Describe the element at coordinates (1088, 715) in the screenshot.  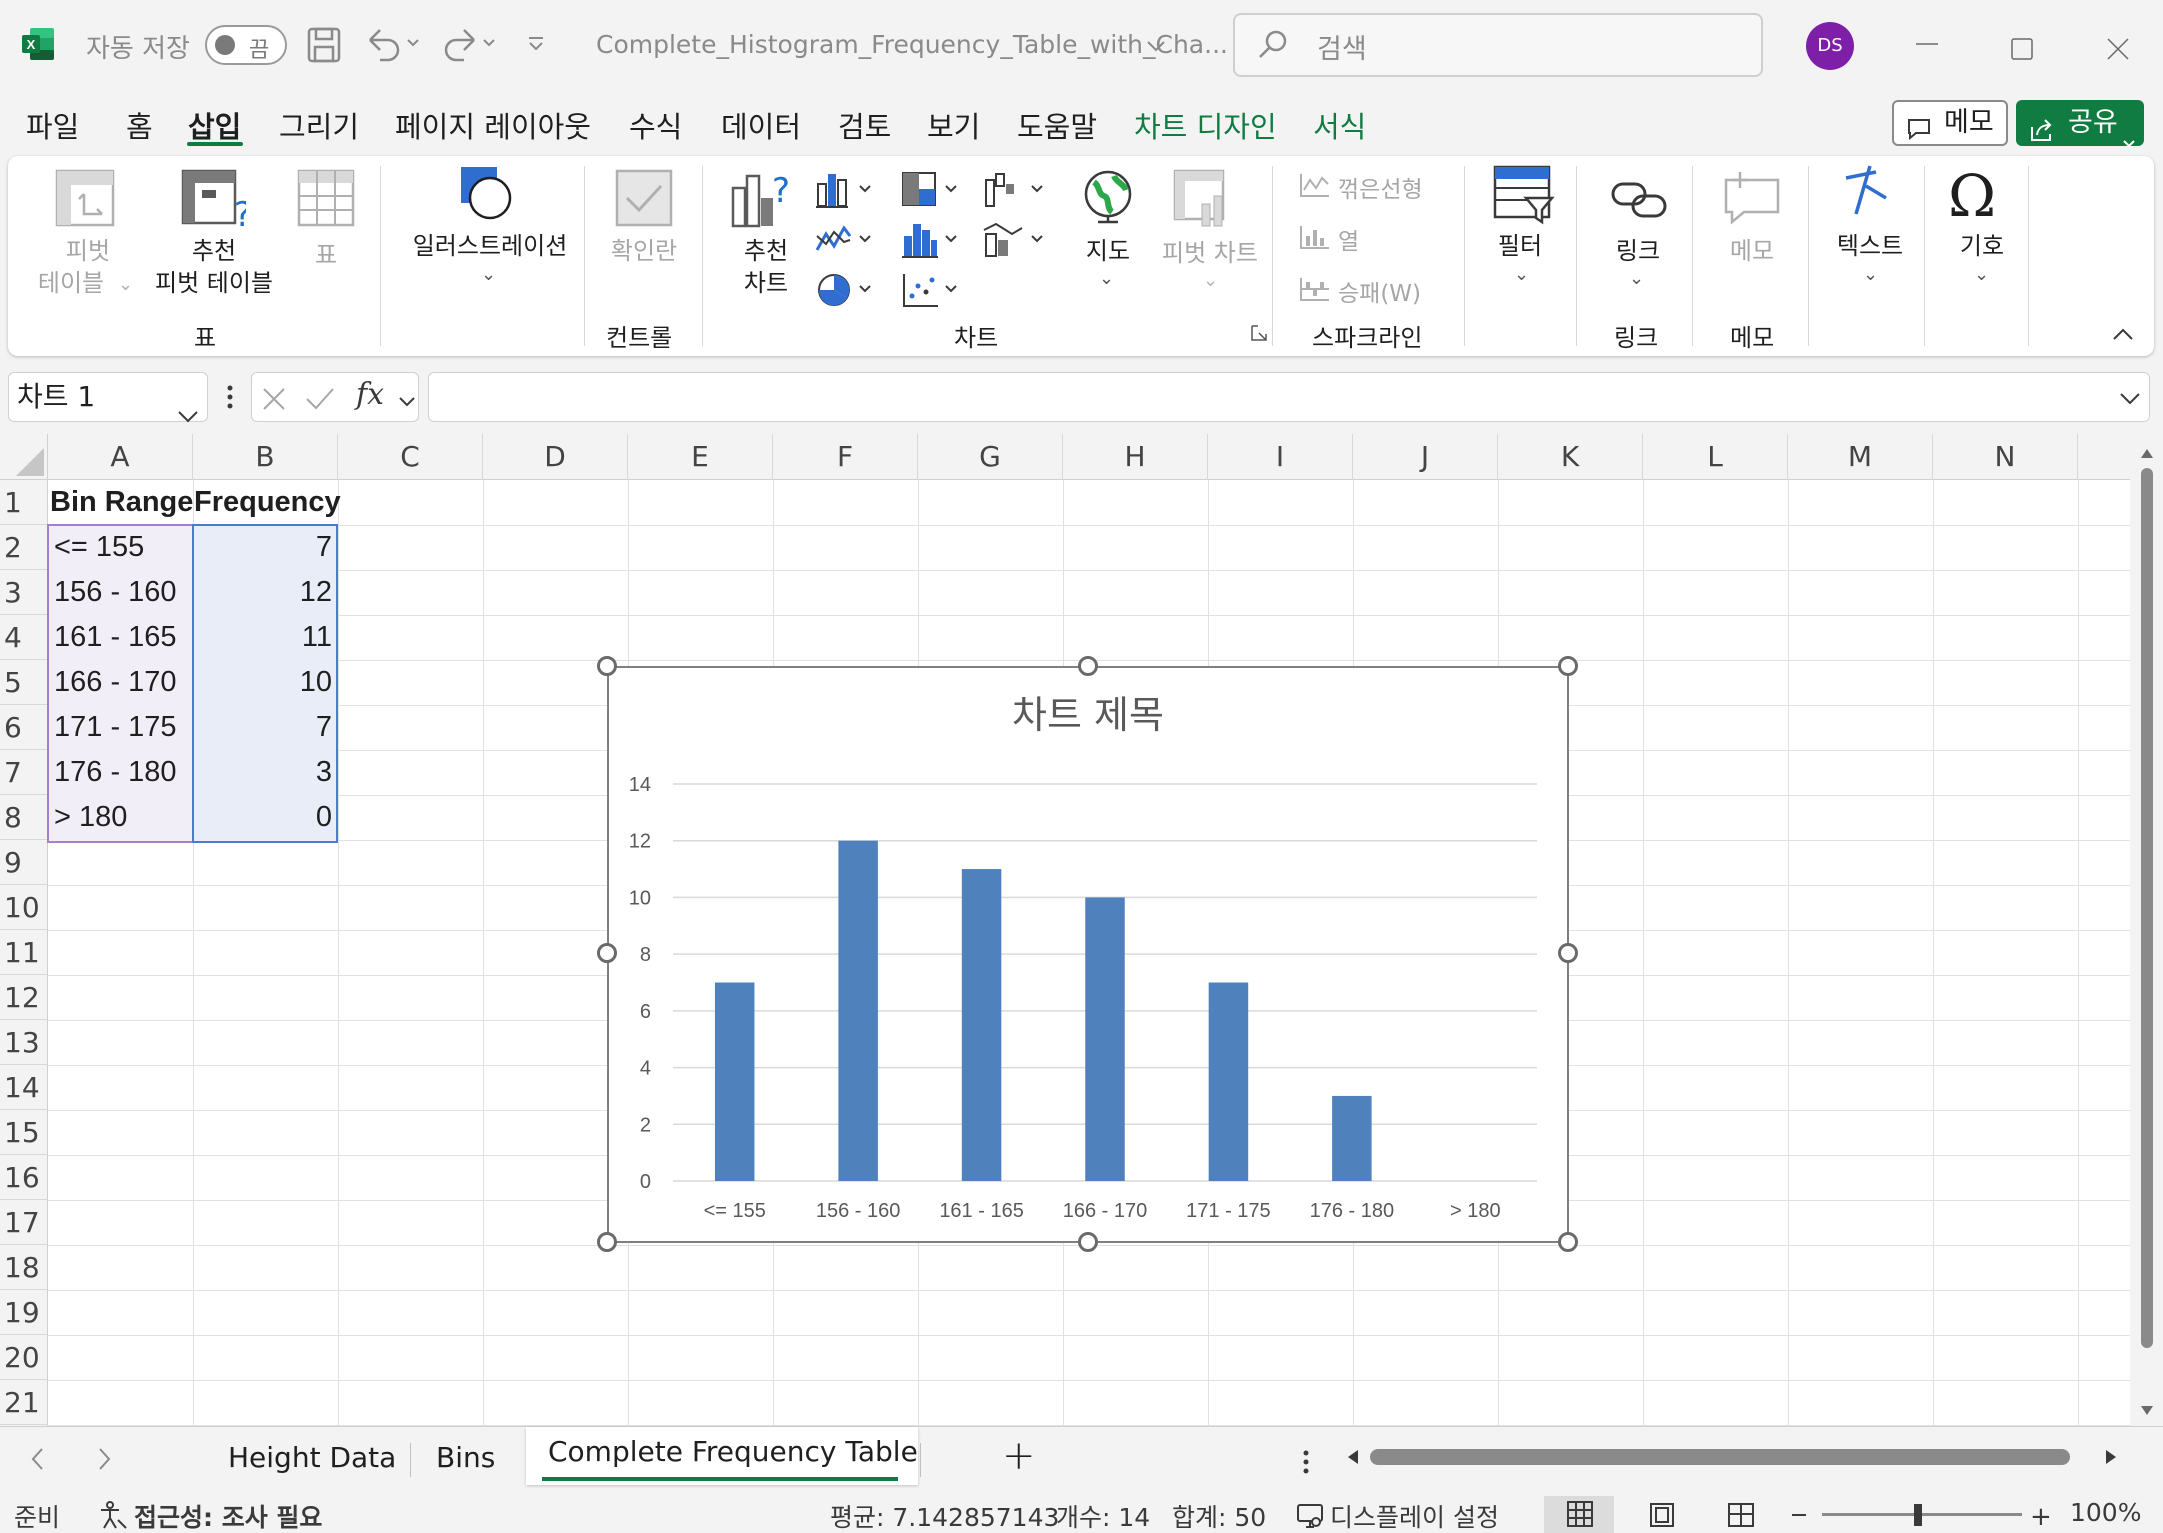
I see `chart-title: 차트 제목` at that location.